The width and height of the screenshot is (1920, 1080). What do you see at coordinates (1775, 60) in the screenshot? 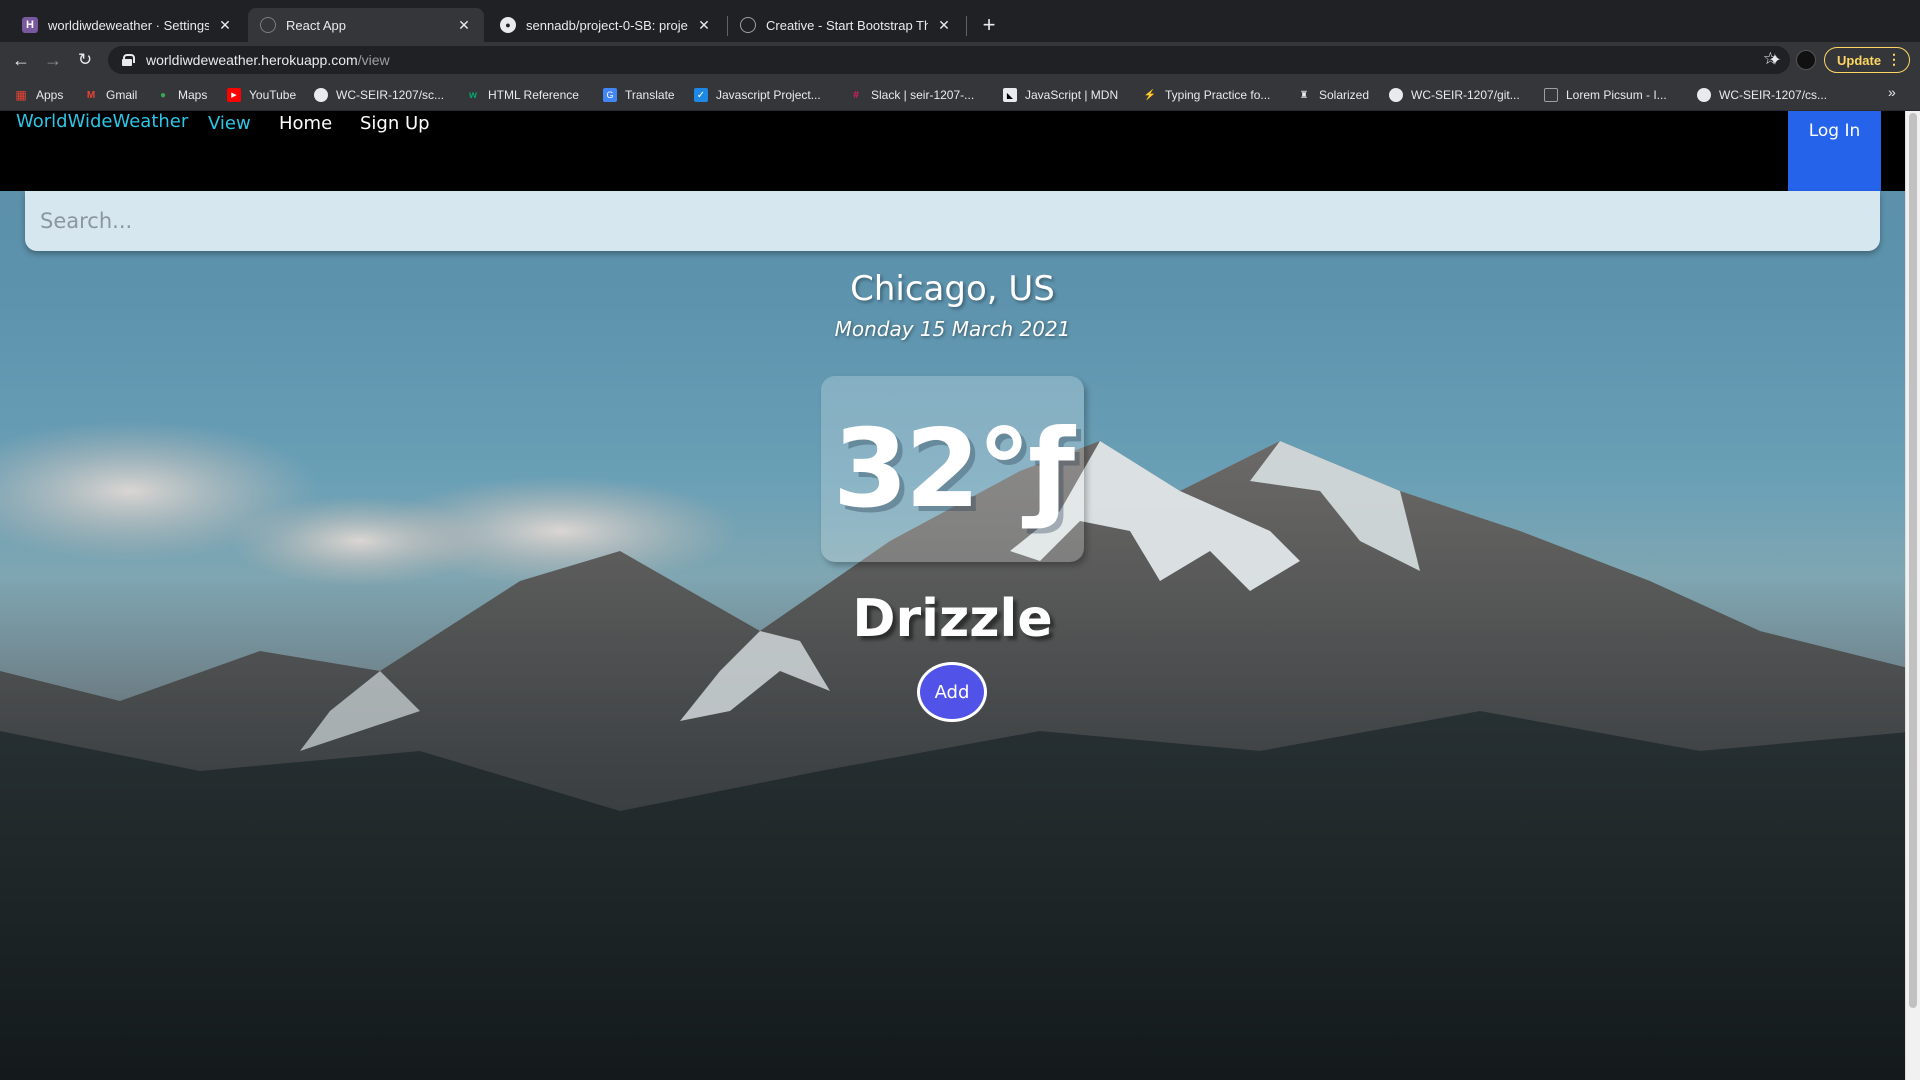
I see `extensions-puzzle-icon: ✦` at bounding box center [1775, 60].